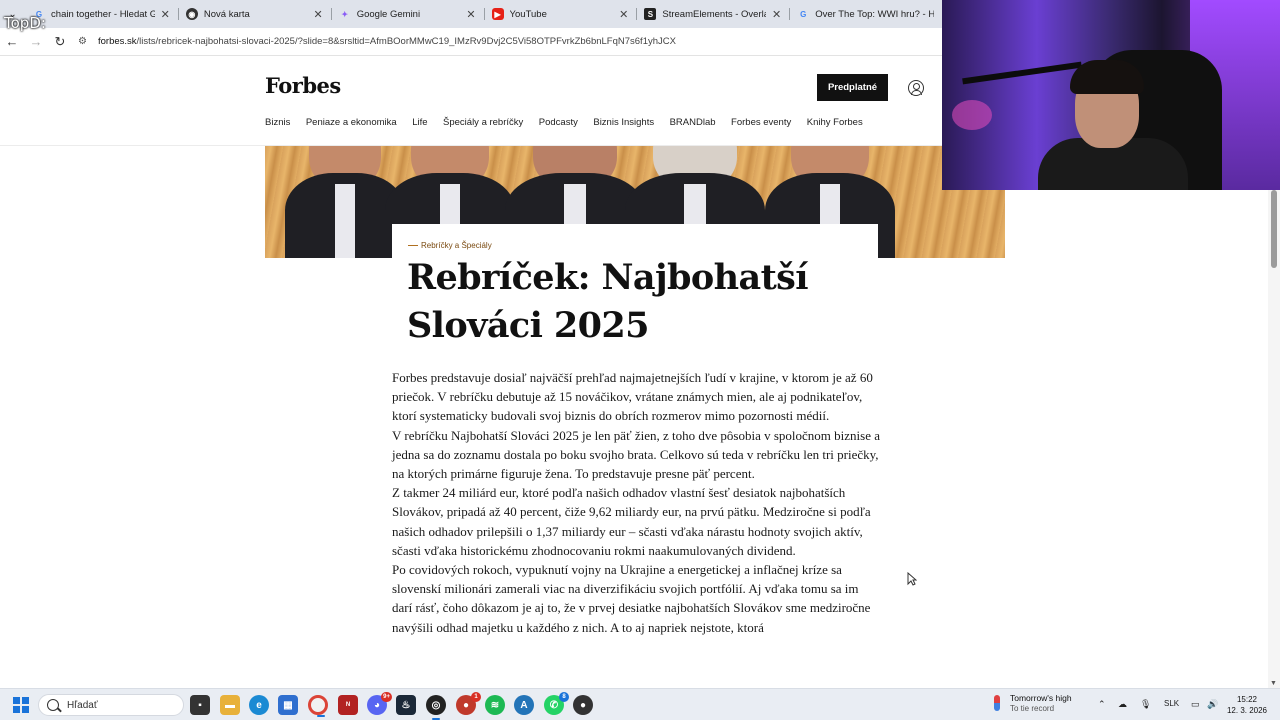 Image resolution: width=1280 pixels, height=720 pixels. What do you see at coordinates (191, 14) in the screenshot?
I see `chrome-icon: ◉` at bounding box center [191, 14].